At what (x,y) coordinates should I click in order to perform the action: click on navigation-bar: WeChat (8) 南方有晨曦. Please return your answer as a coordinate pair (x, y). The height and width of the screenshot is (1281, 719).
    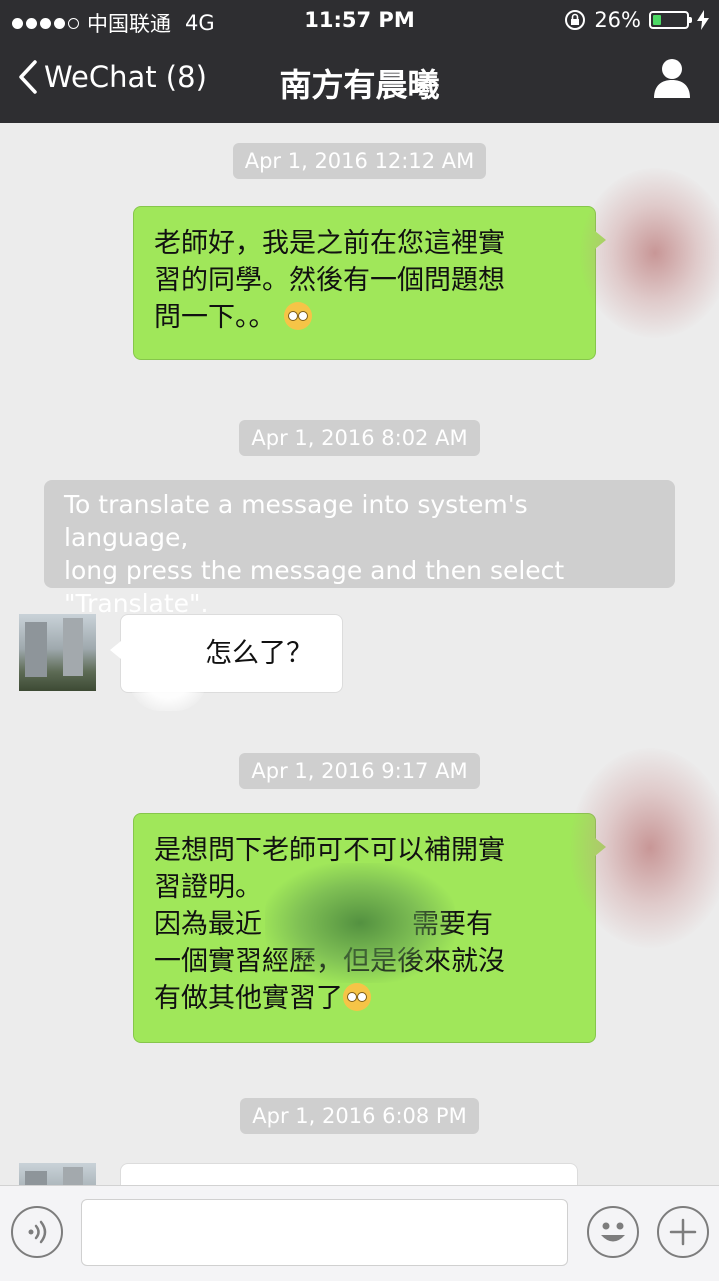
    Looking at the image, I should click on (359, 81).